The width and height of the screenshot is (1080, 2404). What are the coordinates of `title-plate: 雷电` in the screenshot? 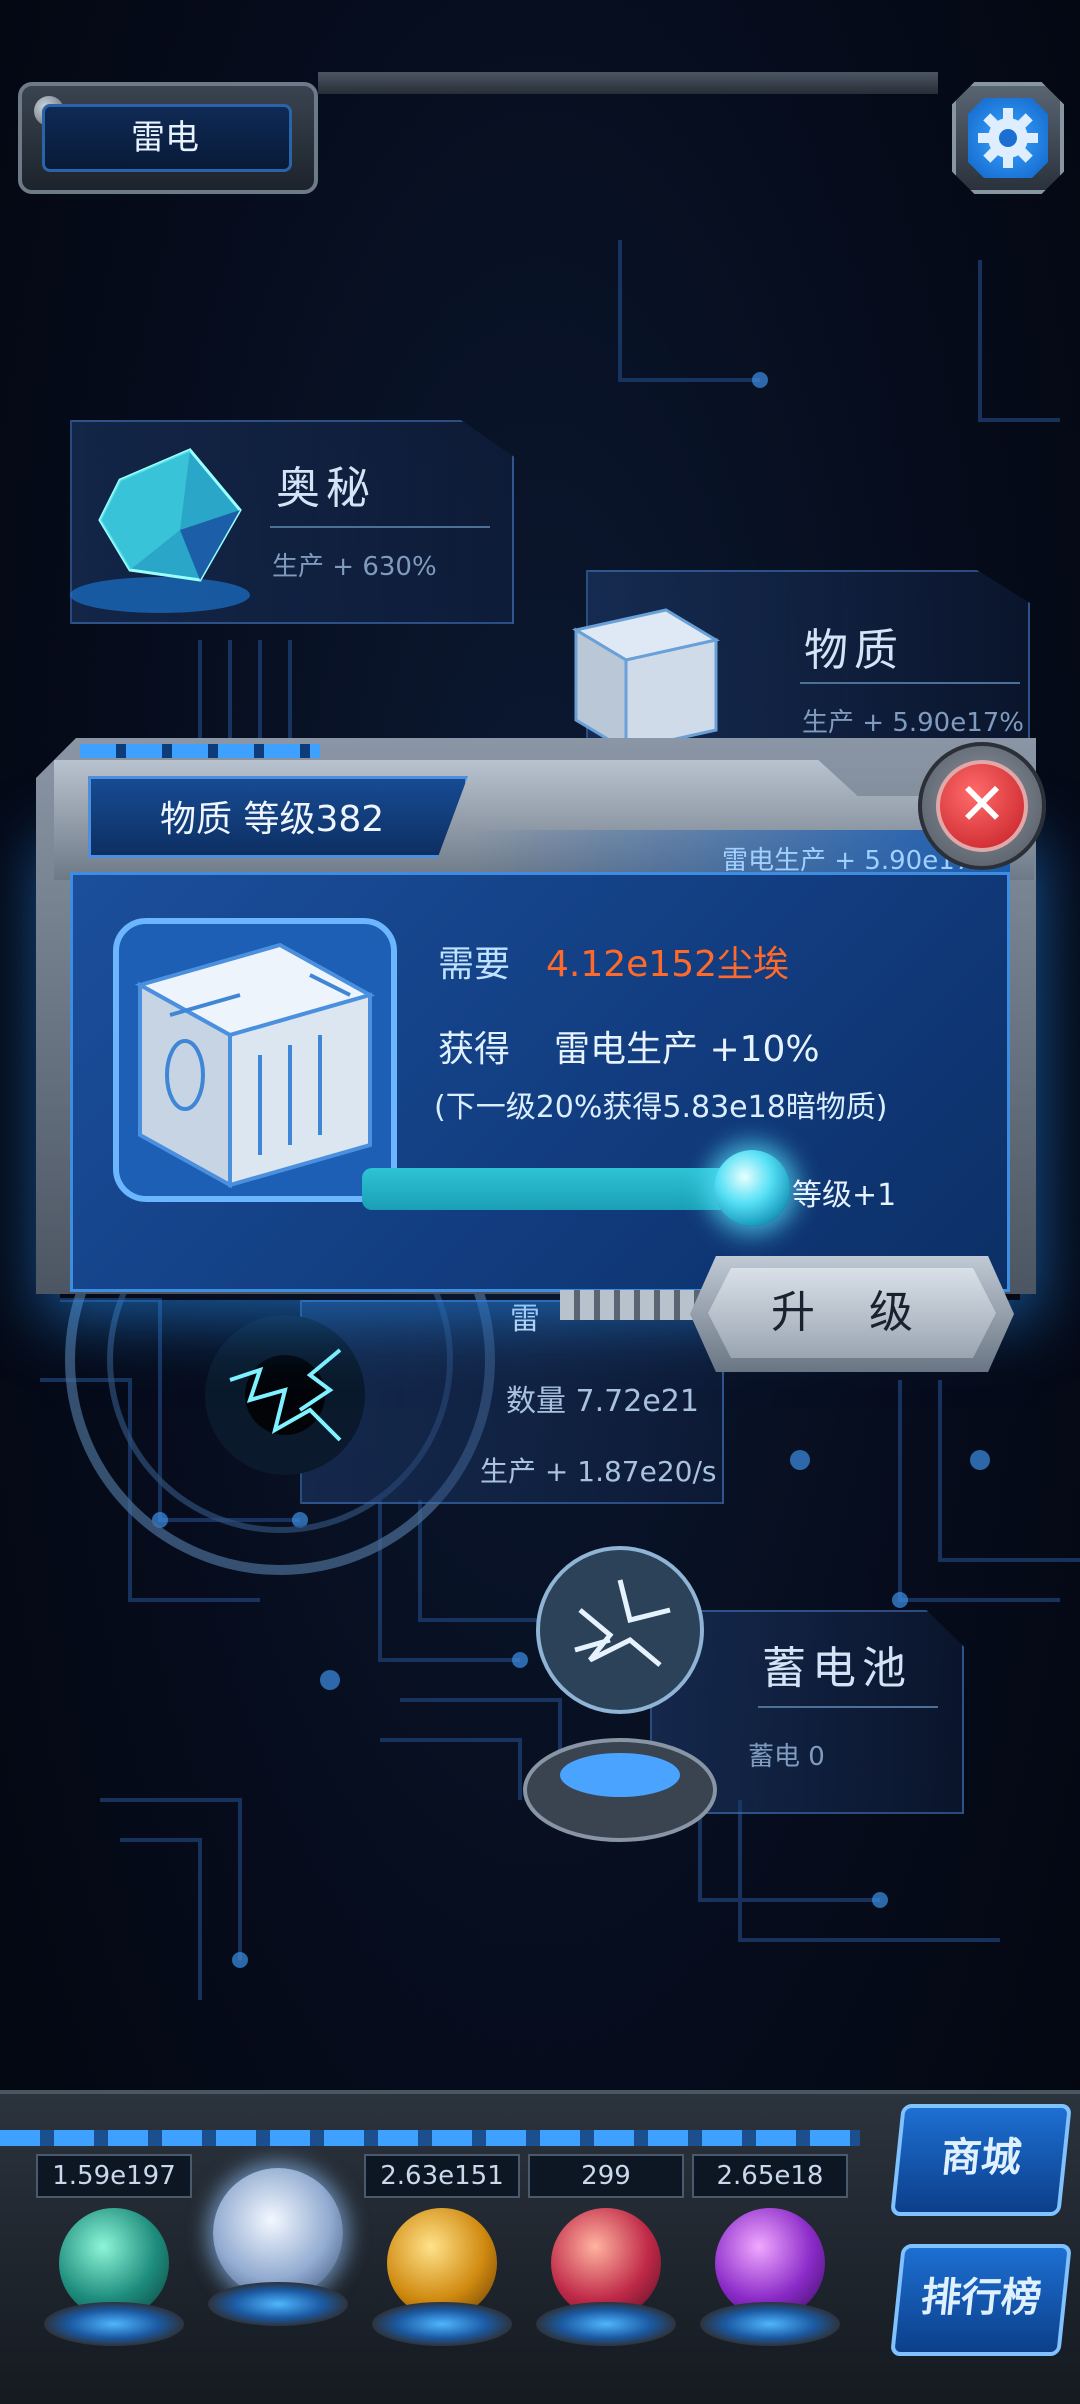 It's located at (168, 138).